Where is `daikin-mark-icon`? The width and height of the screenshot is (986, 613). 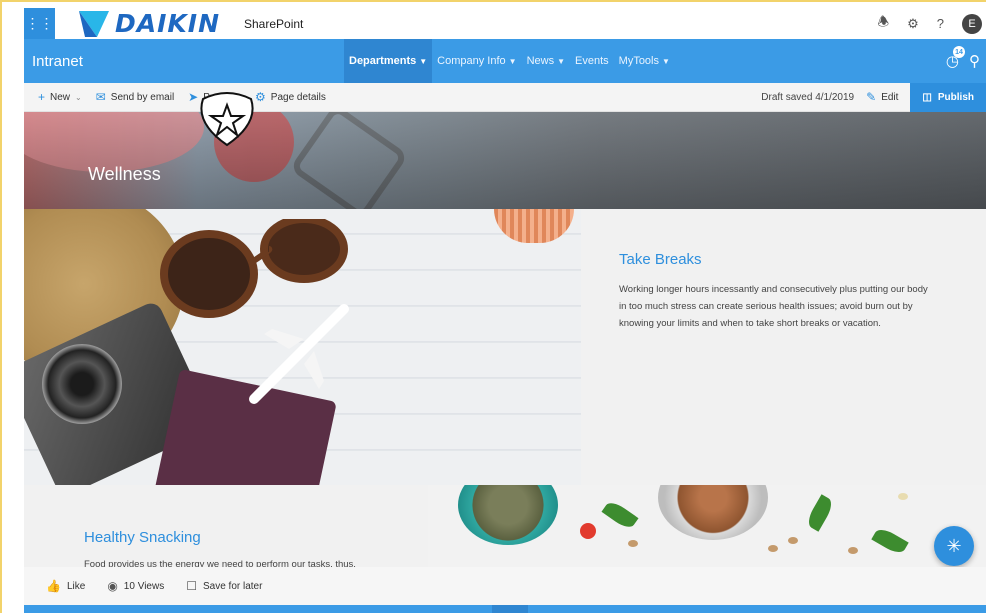 daikin-mark-icon is located at coordinates (94, 23).